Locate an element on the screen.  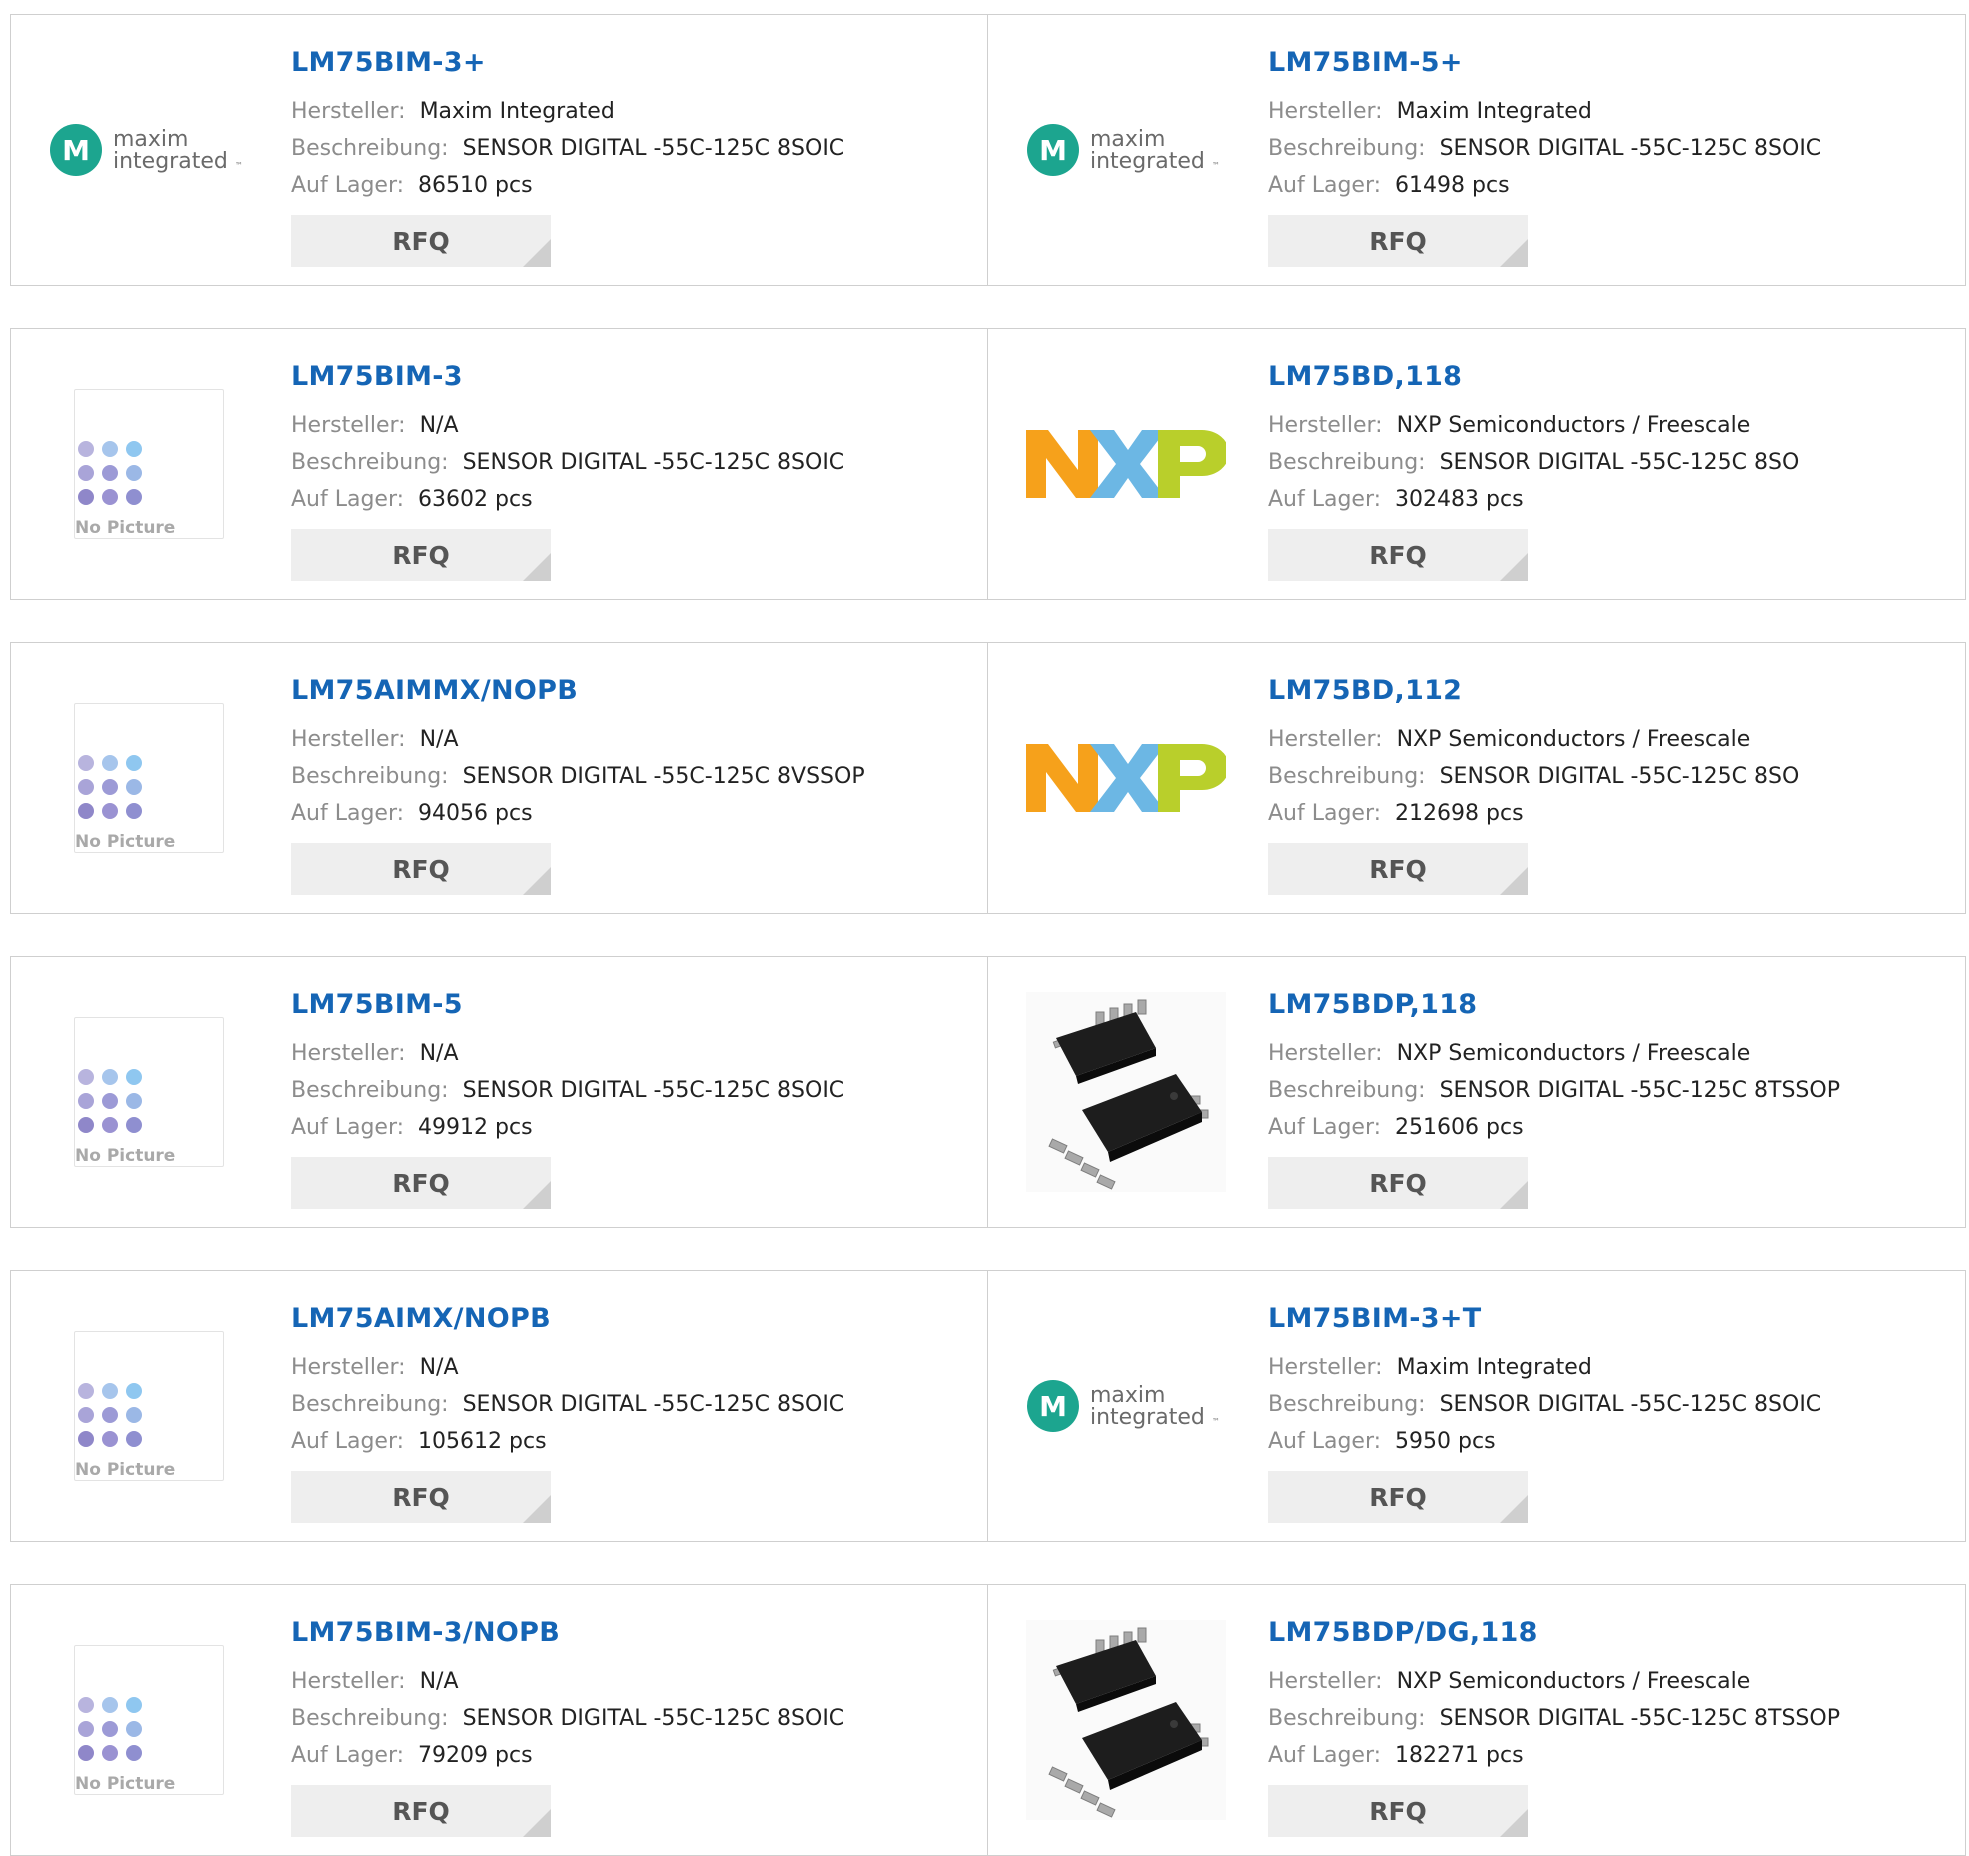
stock-value: 63602 pcs is located at coordinates (475, 499).